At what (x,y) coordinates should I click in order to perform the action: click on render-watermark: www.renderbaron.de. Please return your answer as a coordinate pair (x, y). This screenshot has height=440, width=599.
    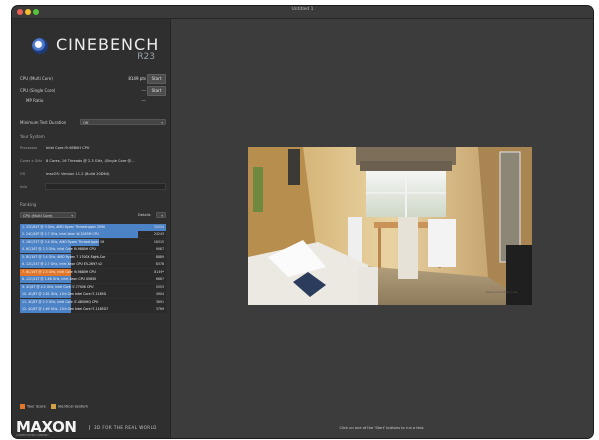
    Looking at the image, I should click on (501, 292).